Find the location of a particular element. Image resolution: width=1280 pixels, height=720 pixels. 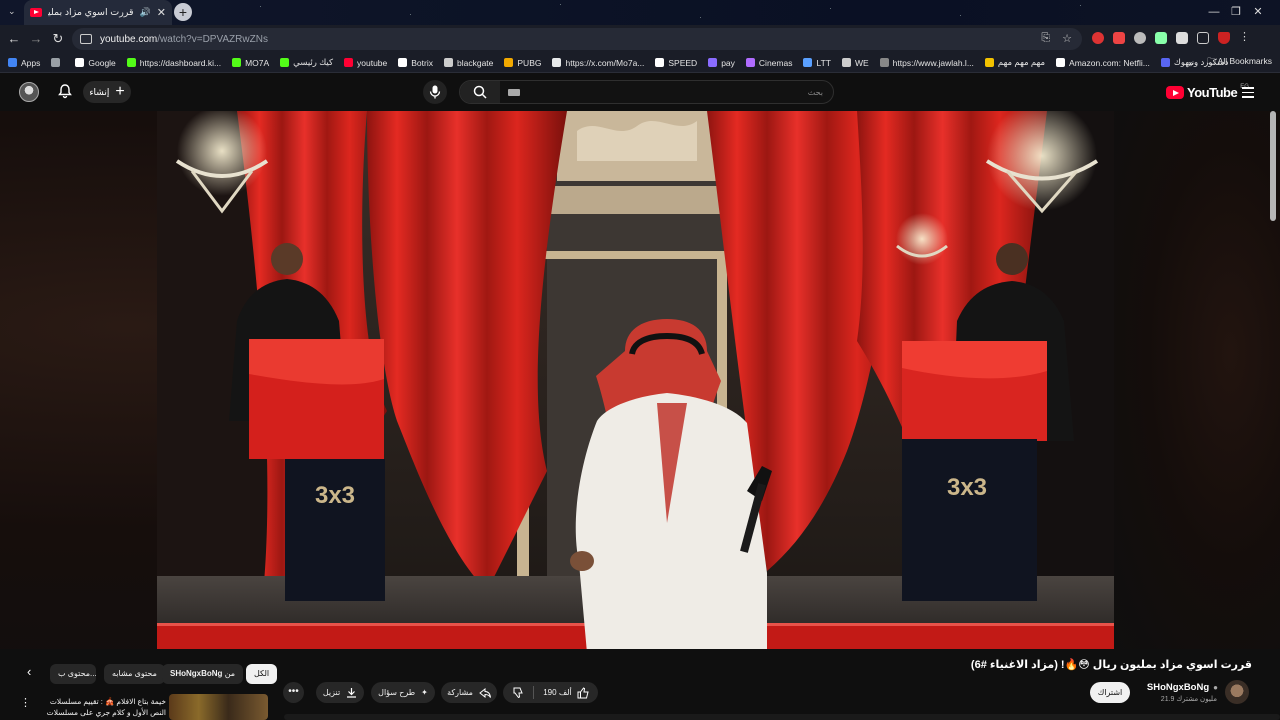

reading-list-icon is located at coordinates (1203, 38).